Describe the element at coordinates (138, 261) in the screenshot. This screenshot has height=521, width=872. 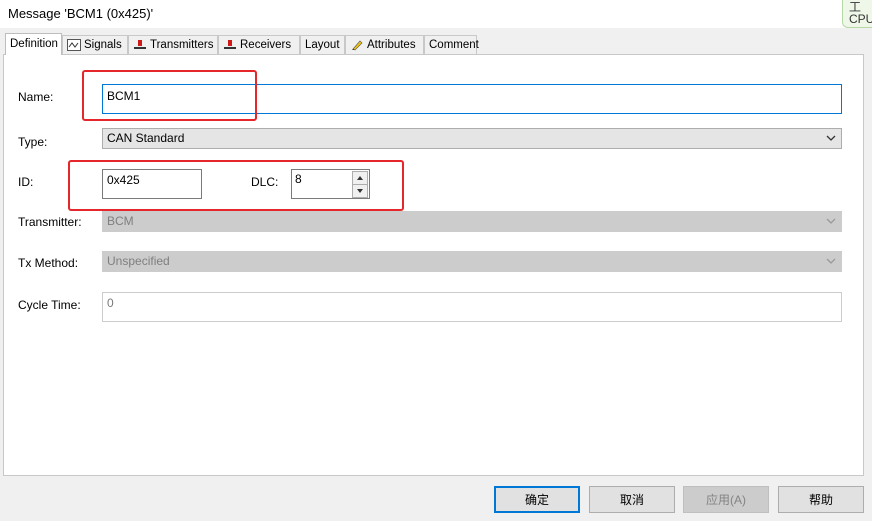
I see `txmethod-value: Unspecified` at that location.